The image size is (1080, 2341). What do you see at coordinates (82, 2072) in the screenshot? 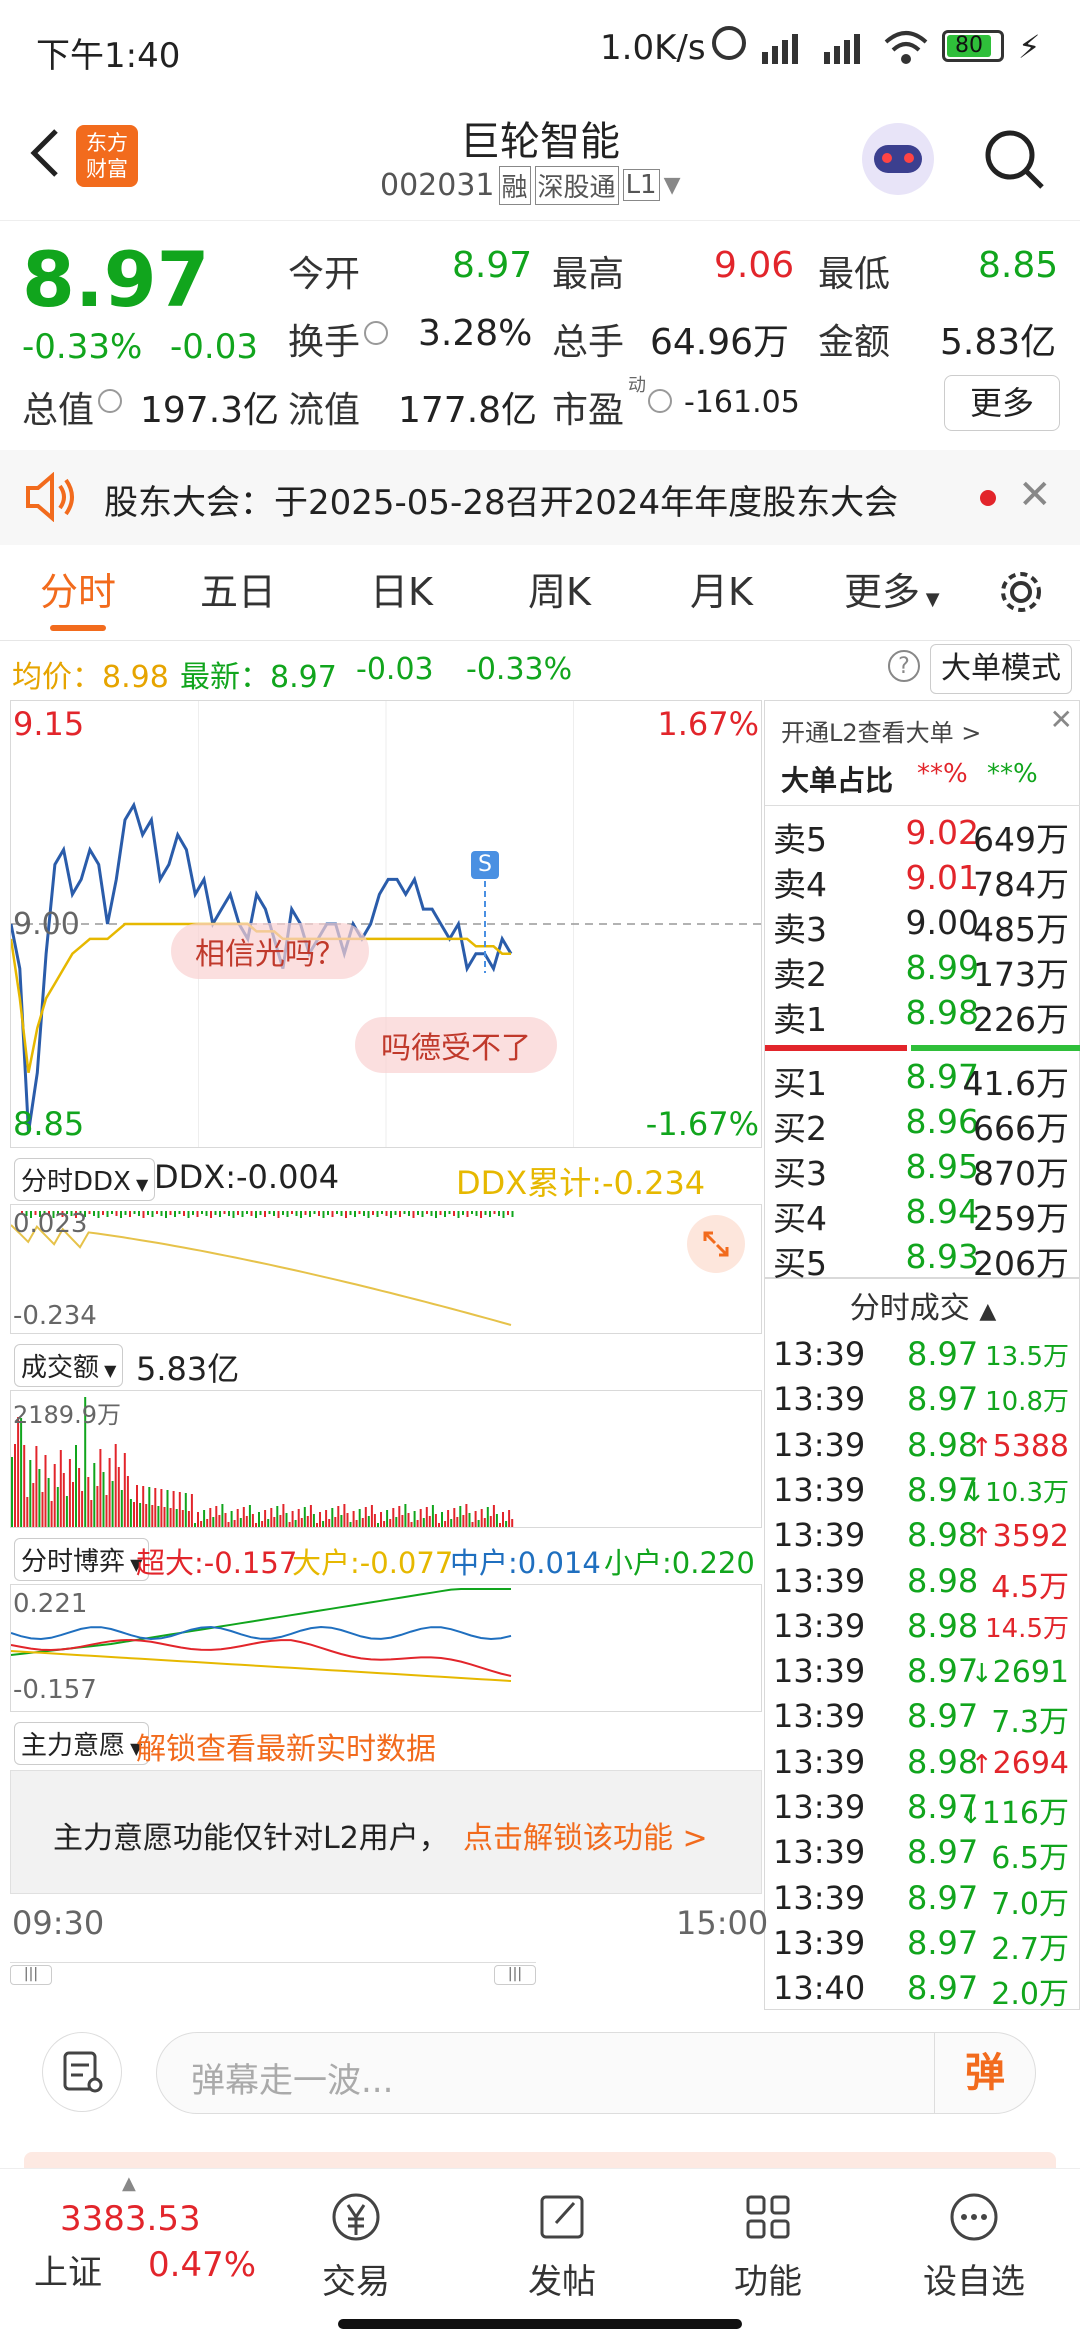
I see `danmaku-settings-icon` at bounding box center [82, 2072].